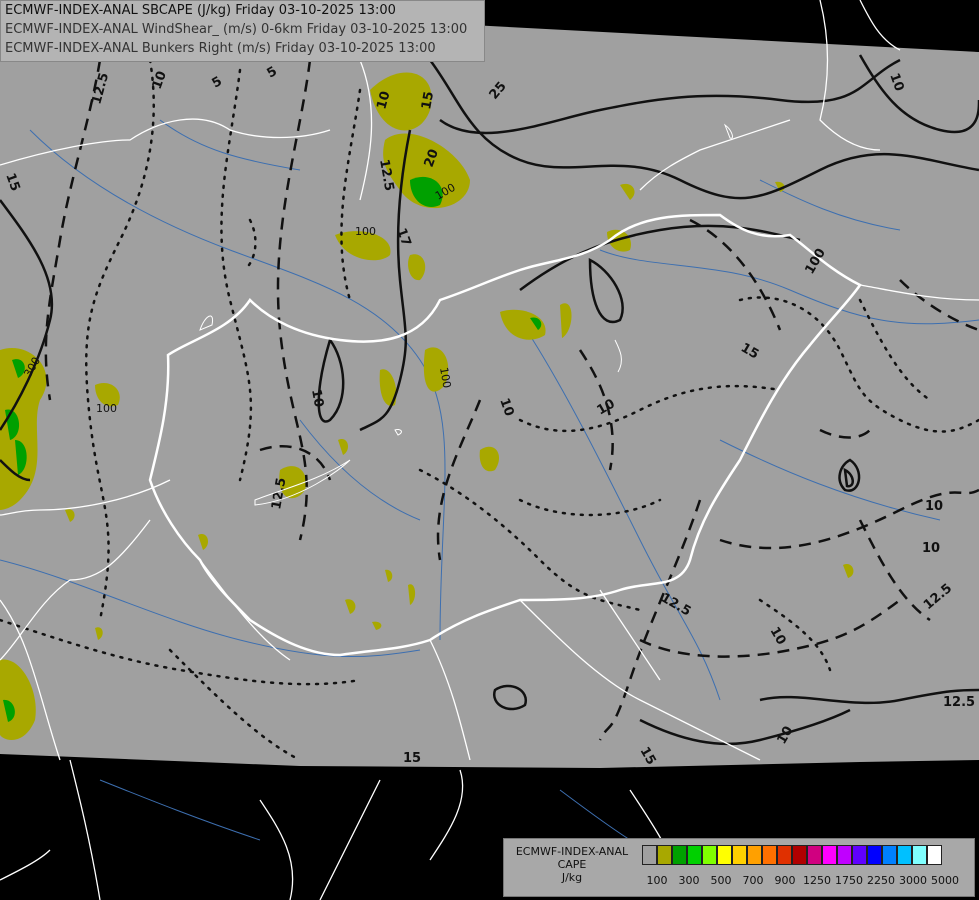 The height and width of the screenshot is (900, 979). What do you see at coordinates (785, 880) in the screenshot?
I see `legend-tick-label: 900` at bounding box center [785, 880].